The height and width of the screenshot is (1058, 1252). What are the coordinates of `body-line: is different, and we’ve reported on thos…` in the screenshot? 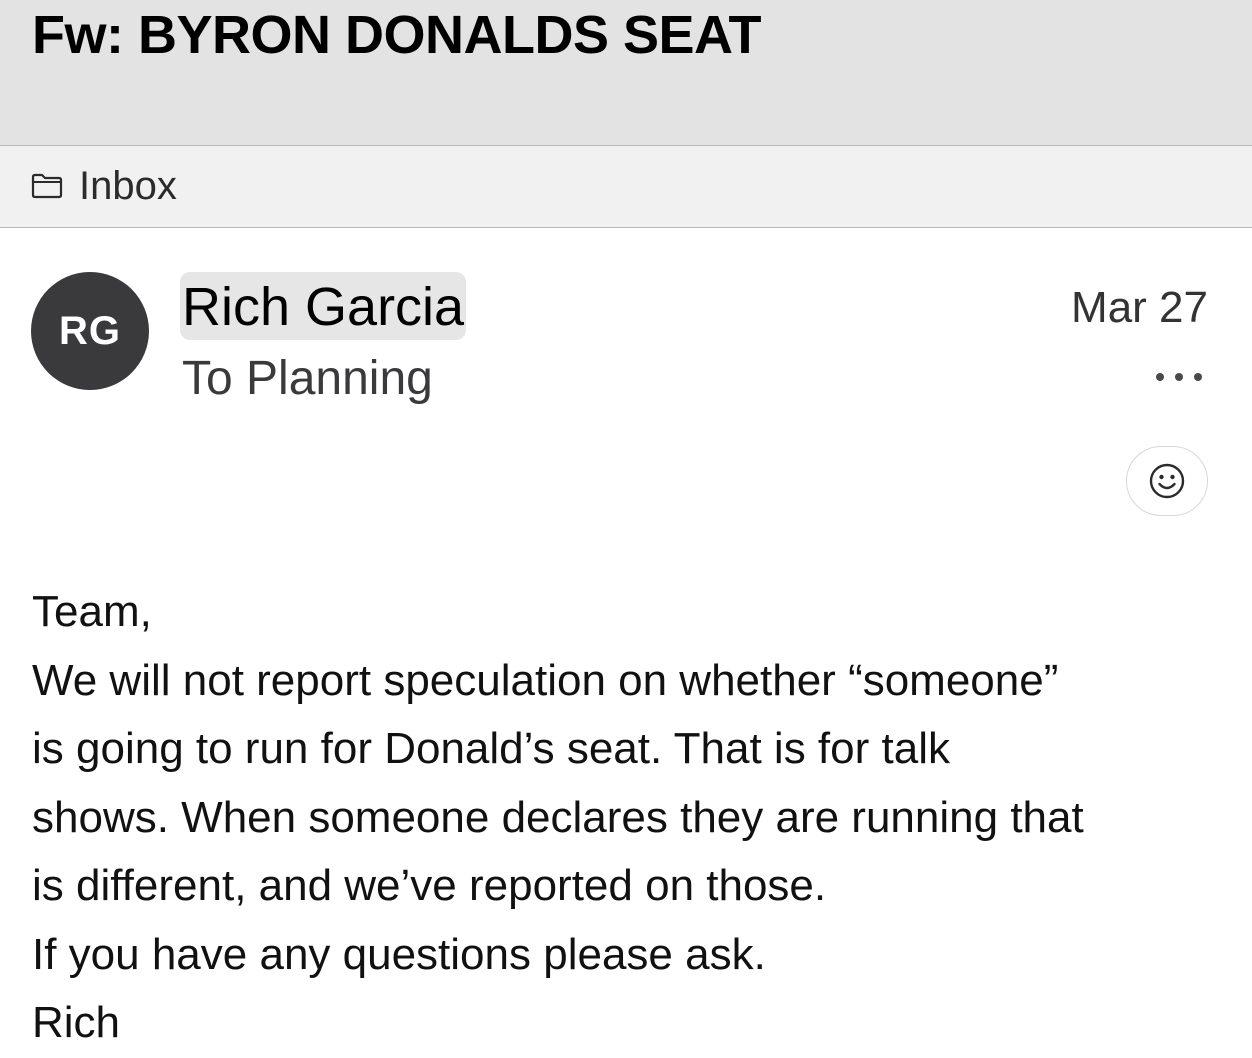 It's located at (429, 885).